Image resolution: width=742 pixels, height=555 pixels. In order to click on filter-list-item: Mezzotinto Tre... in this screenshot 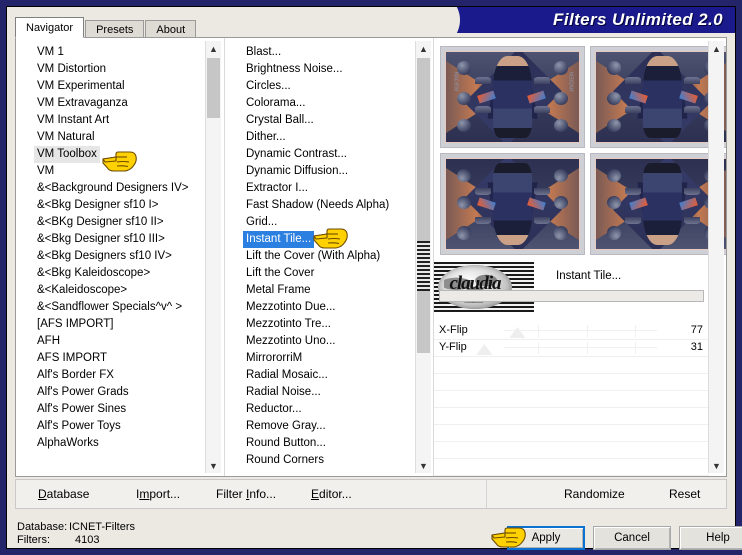, I will do `click(288, 324)`.